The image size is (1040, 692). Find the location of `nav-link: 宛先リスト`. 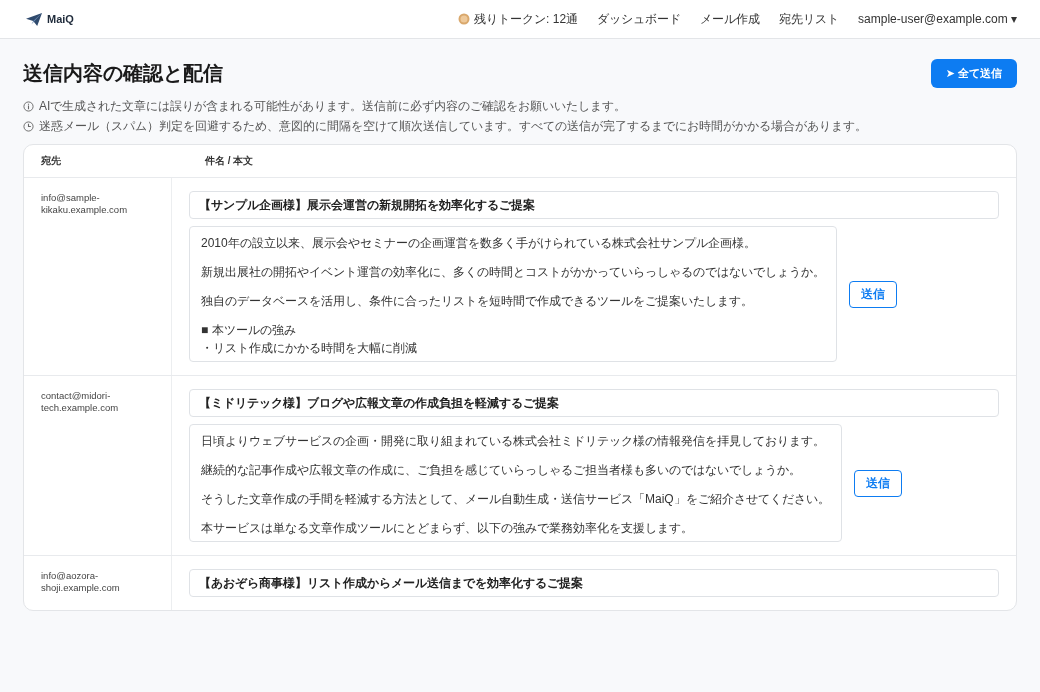

nav-link: 宛先リスト is located at coordinates (809, 19).